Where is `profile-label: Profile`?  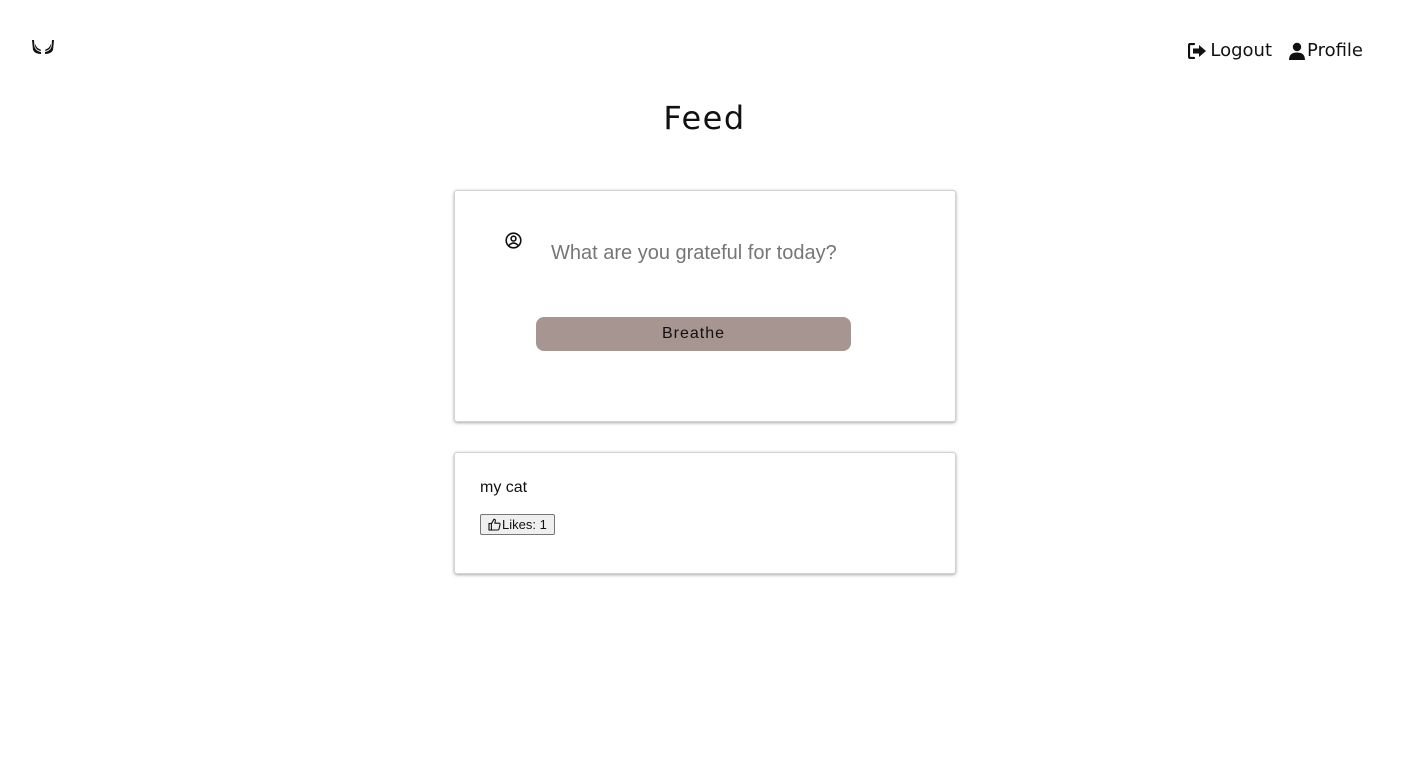
profile-label: Profile is located at coordinates (1335, 50).